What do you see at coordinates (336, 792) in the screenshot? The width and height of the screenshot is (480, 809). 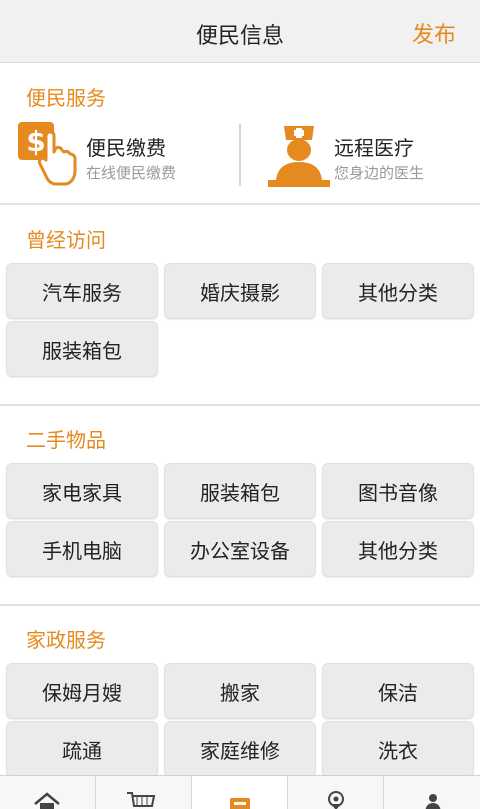 I see `tab-location` at bounding box center [336, 792].